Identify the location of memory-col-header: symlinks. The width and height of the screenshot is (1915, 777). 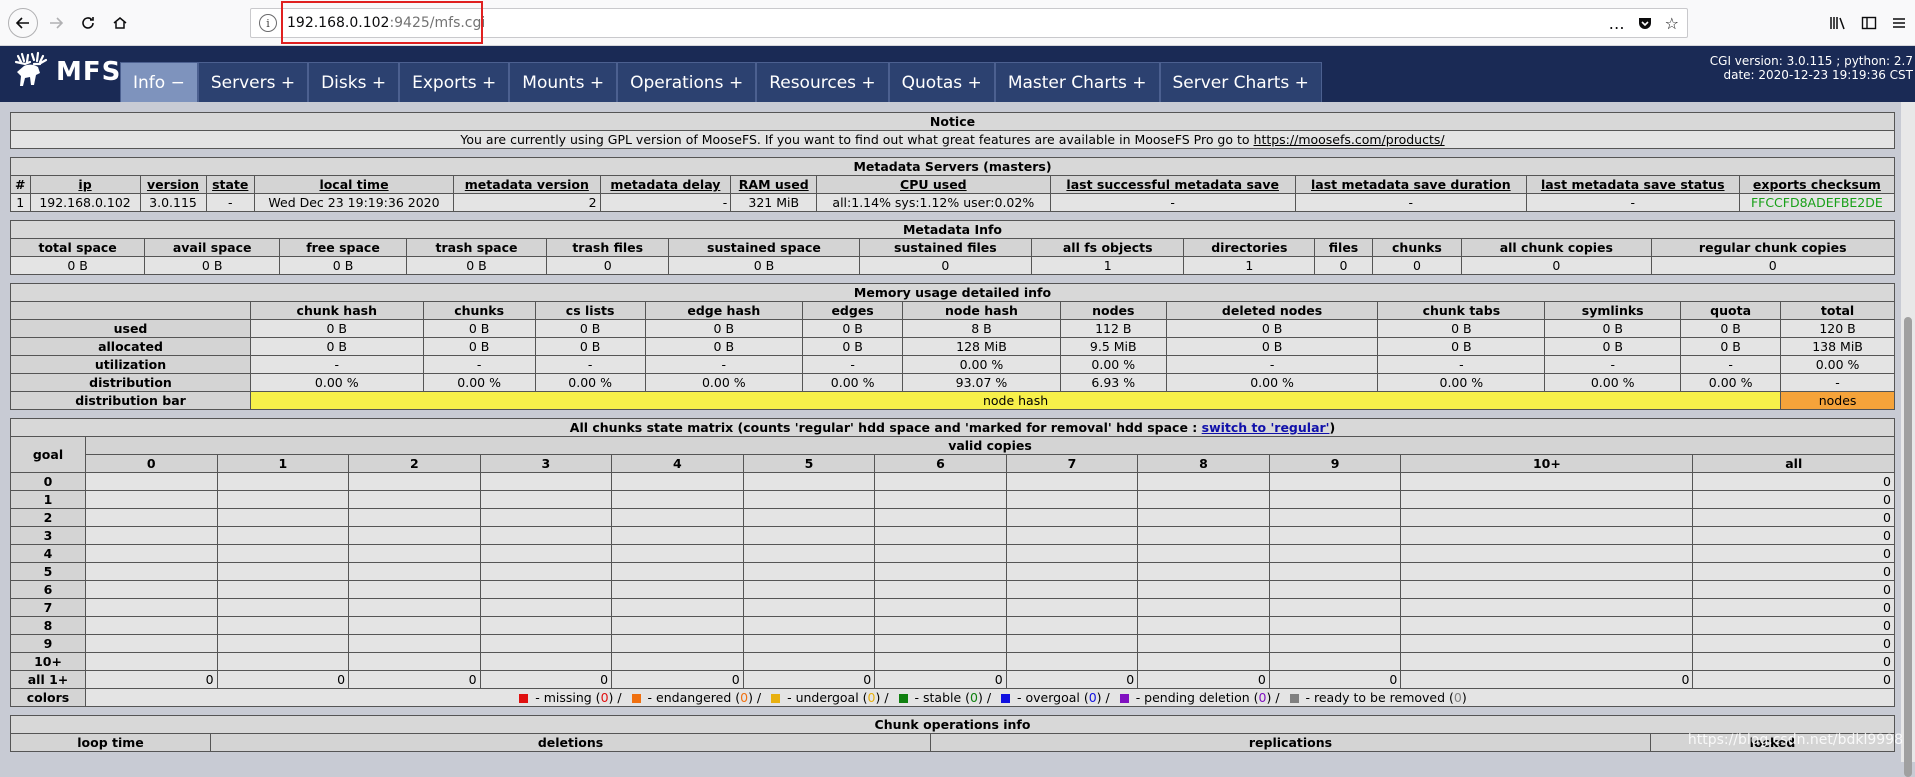
(1613, 310).